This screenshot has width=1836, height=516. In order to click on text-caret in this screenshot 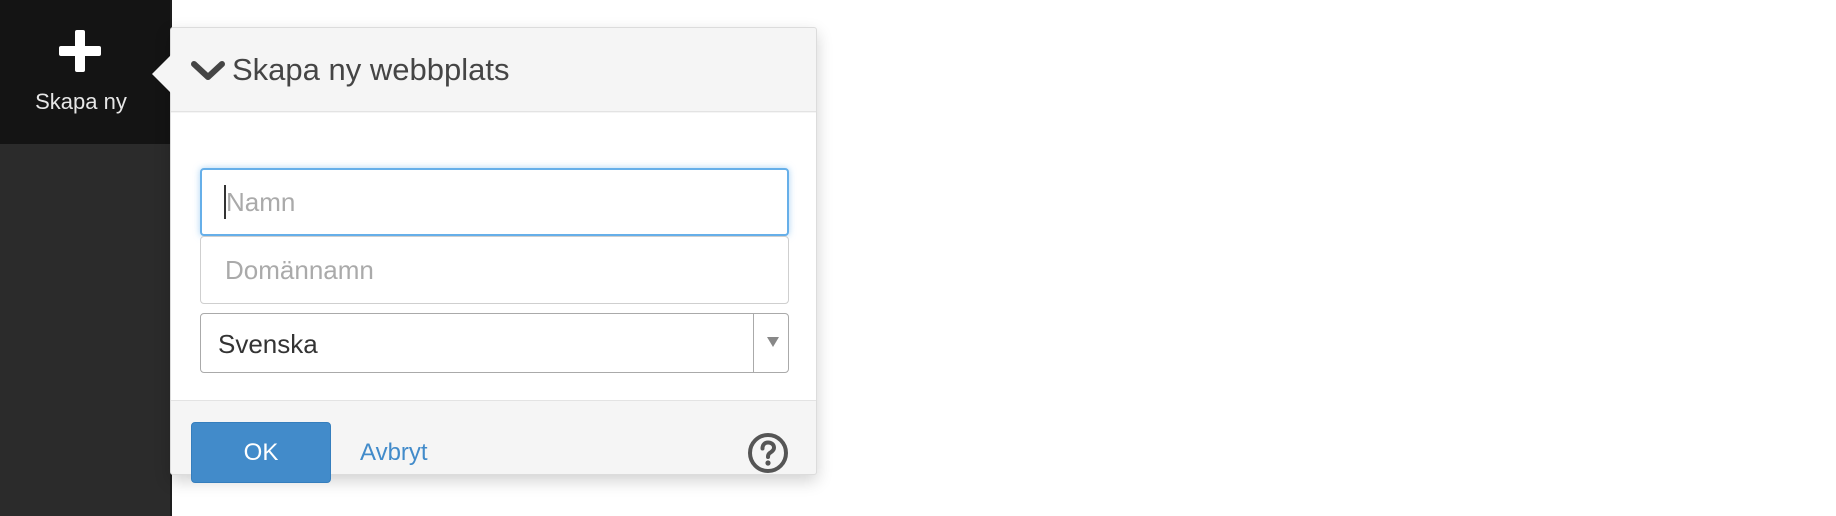, I will do `click(225, 202)`.